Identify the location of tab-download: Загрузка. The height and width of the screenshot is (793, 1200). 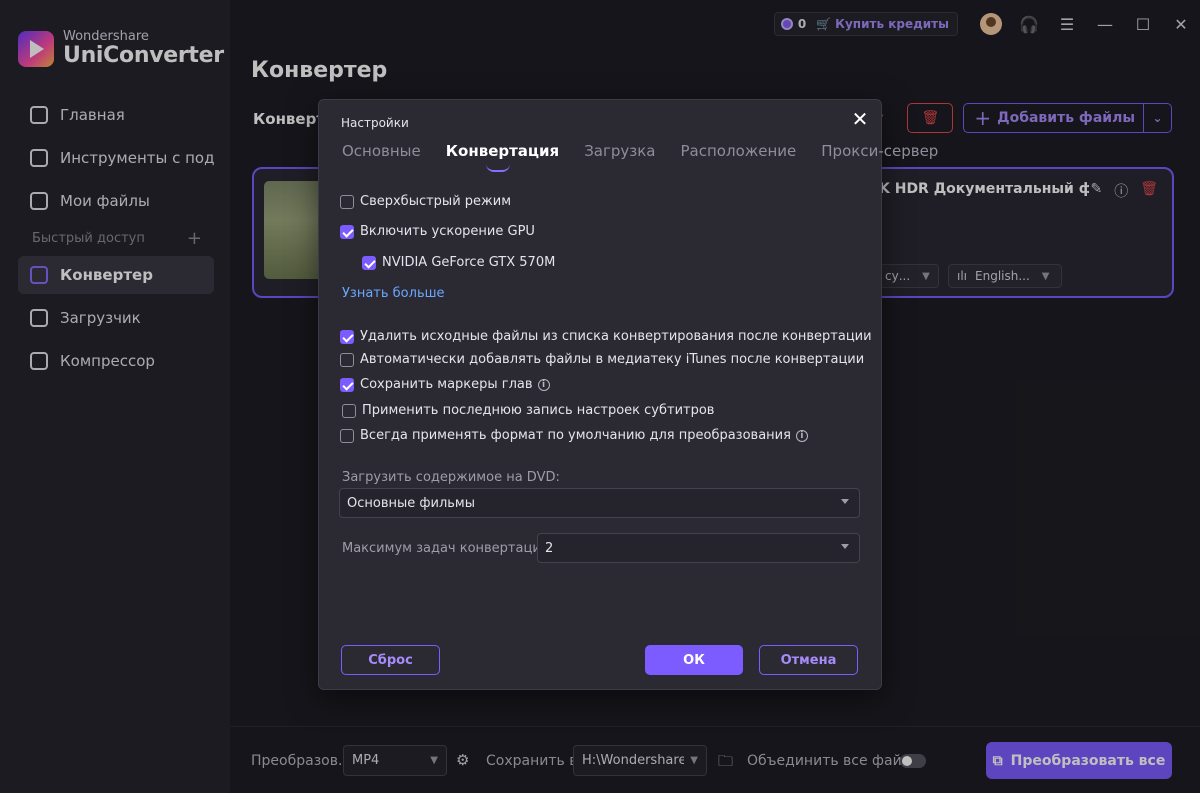
(619, 151).